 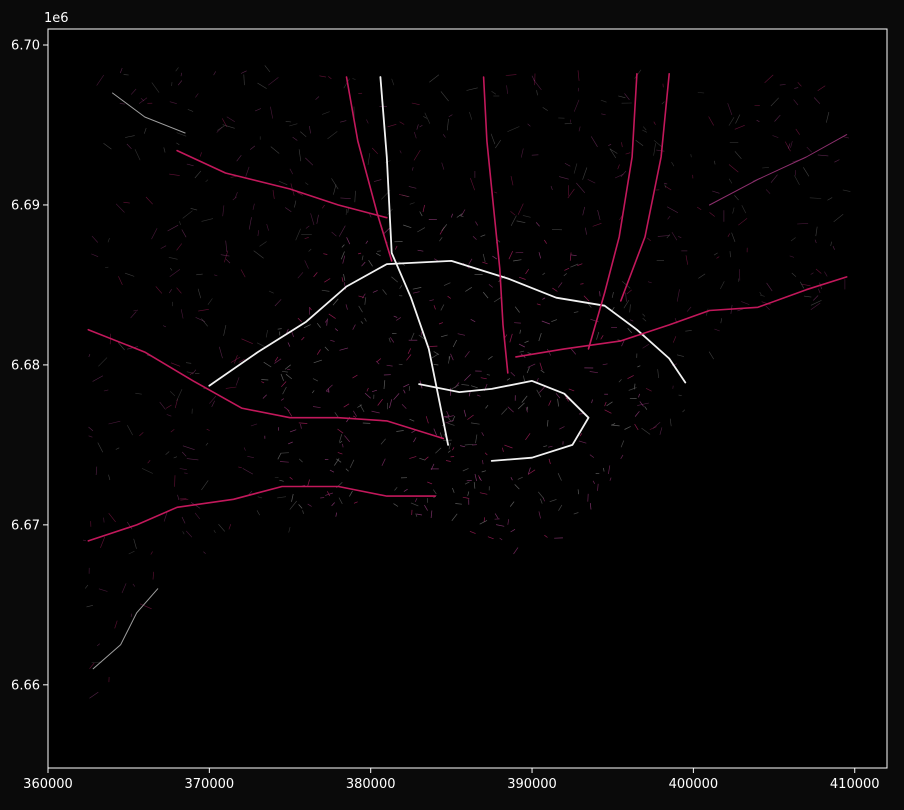 What do you see at coordinates (56, 18) in the screenshot?
I see `y-offset-label: 1e6` at bounding box center [56, 18].